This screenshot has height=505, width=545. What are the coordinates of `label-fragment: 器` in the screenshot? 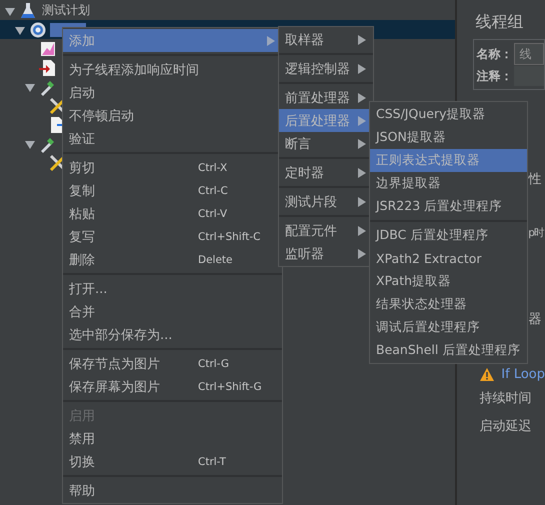 It's located at (535, 320).